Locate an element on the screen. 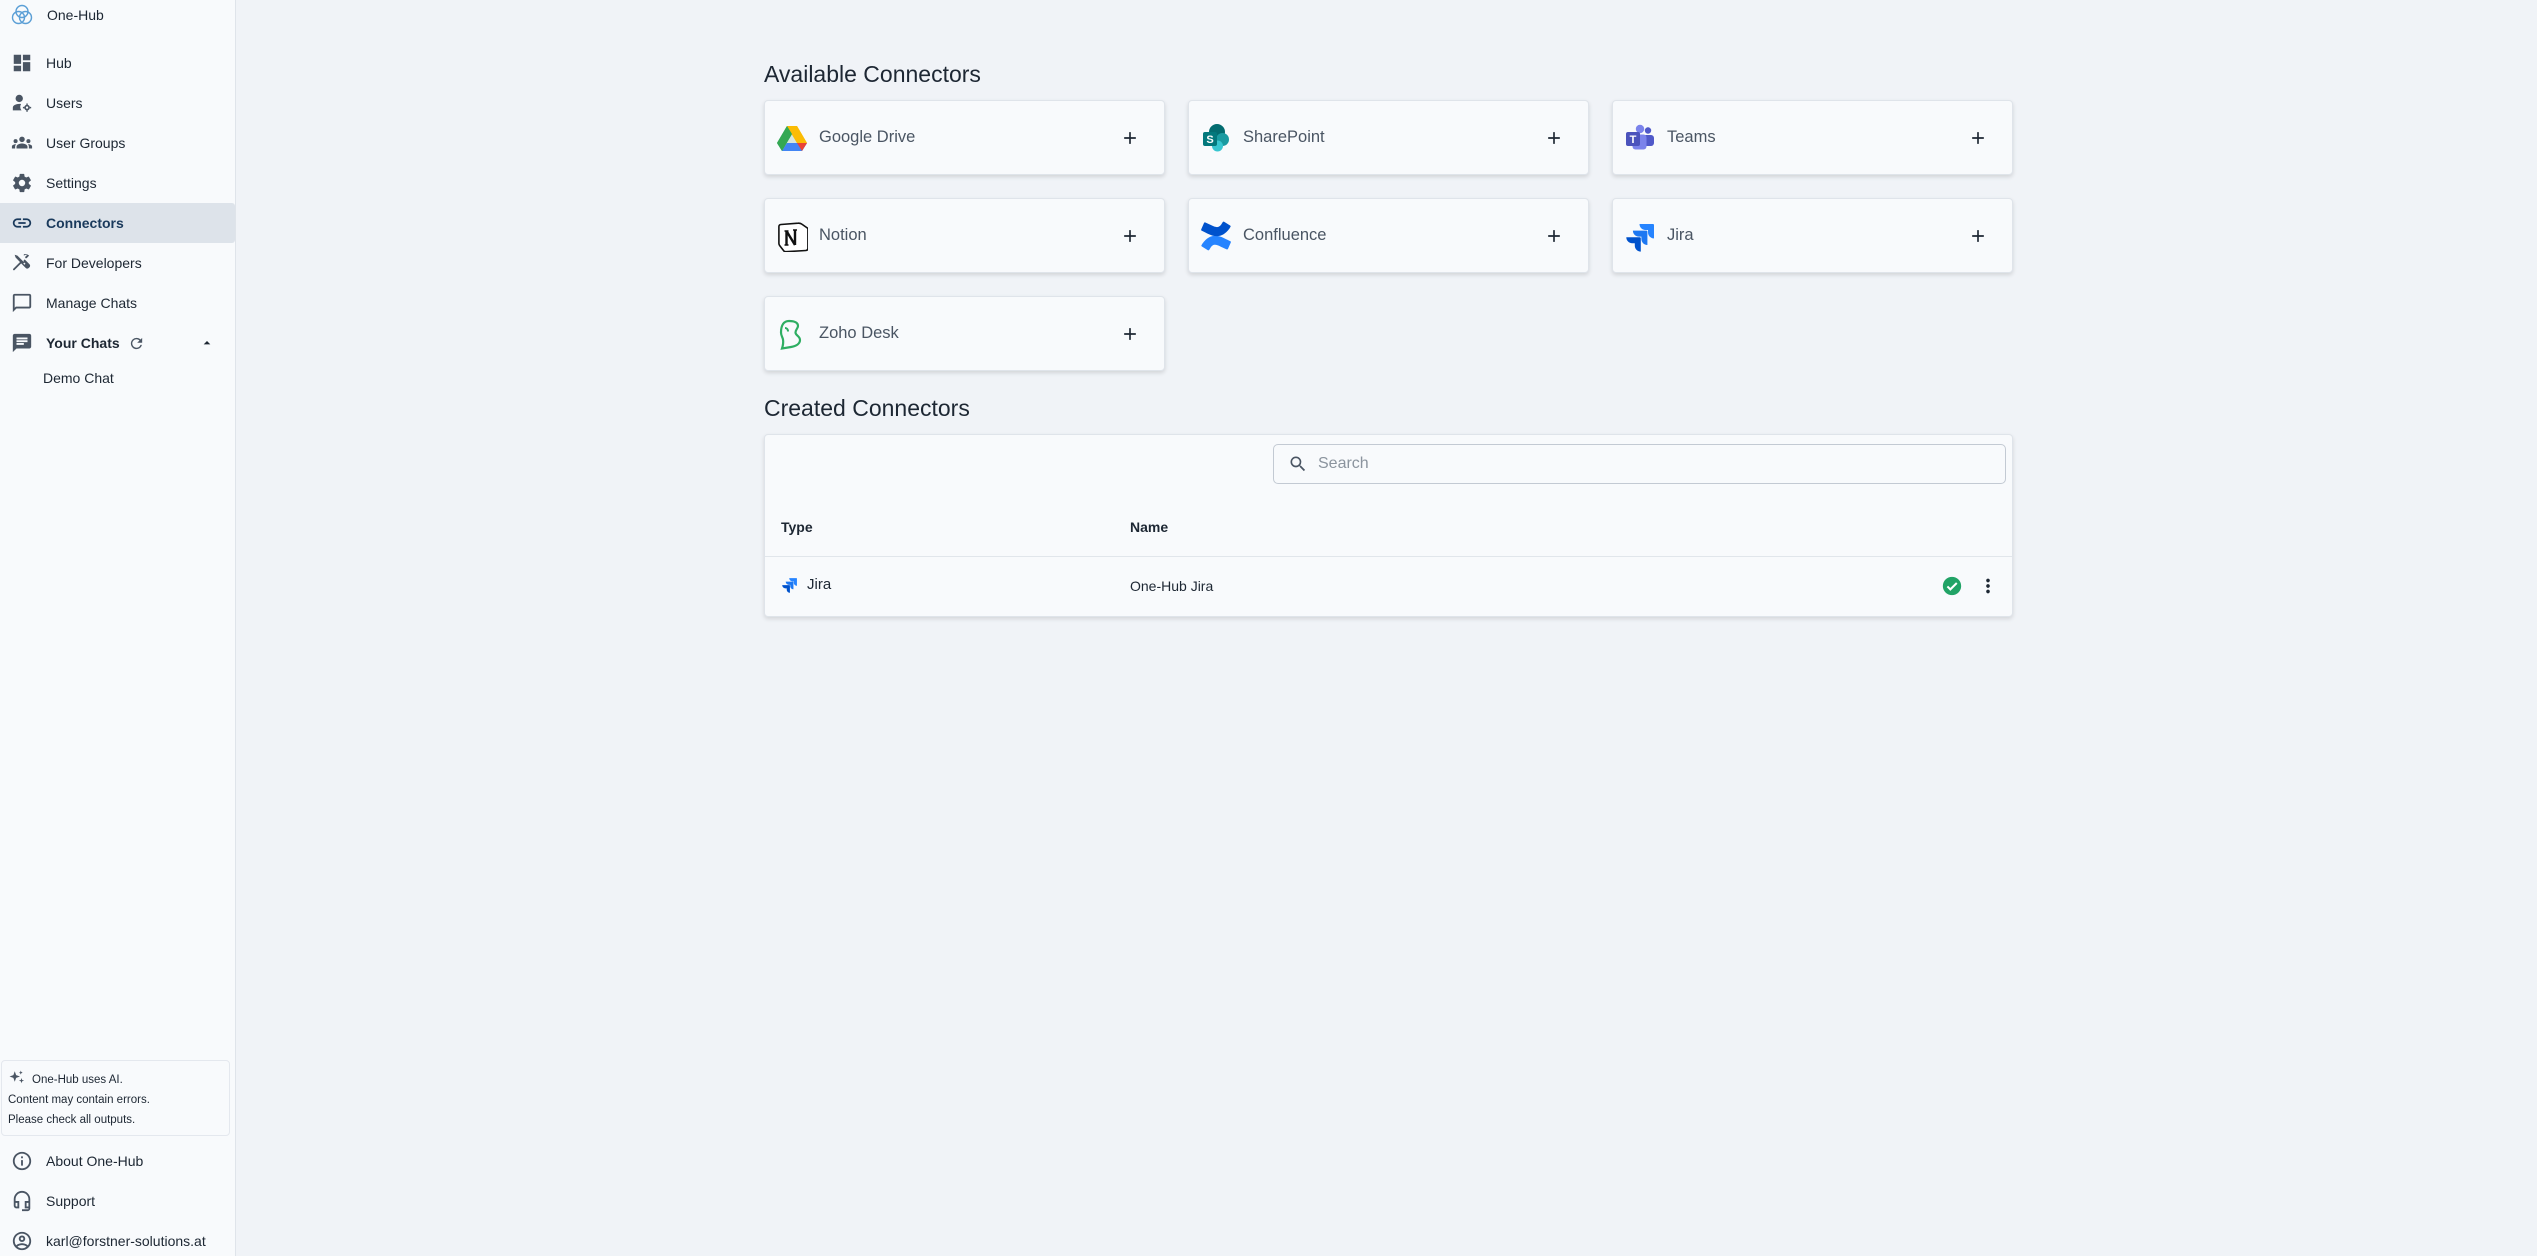 This screenshot has width=2537, height=1256. chat-bubble-icon is located at coordinates (22, 303).